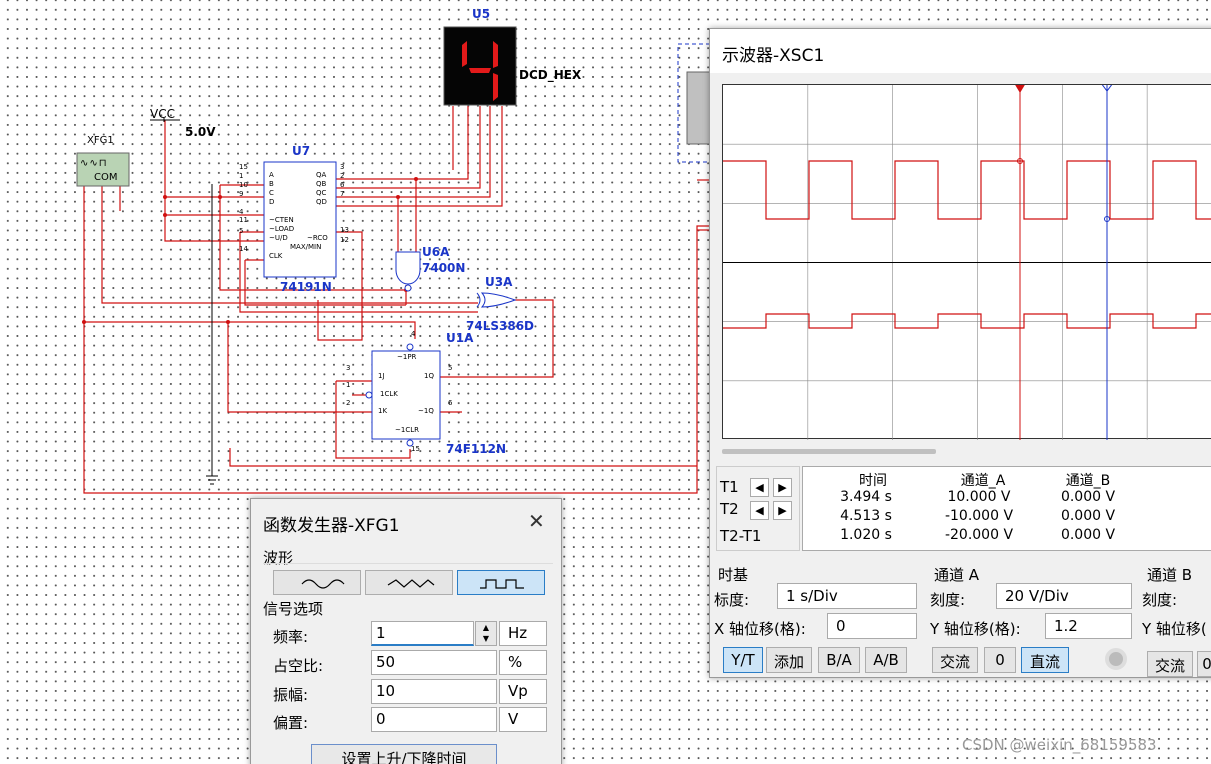  What do you see at coordinates (348, 385) in the screenshot?
I see `u1a-pinnum-1: 1` at bounding box center [348, 385].